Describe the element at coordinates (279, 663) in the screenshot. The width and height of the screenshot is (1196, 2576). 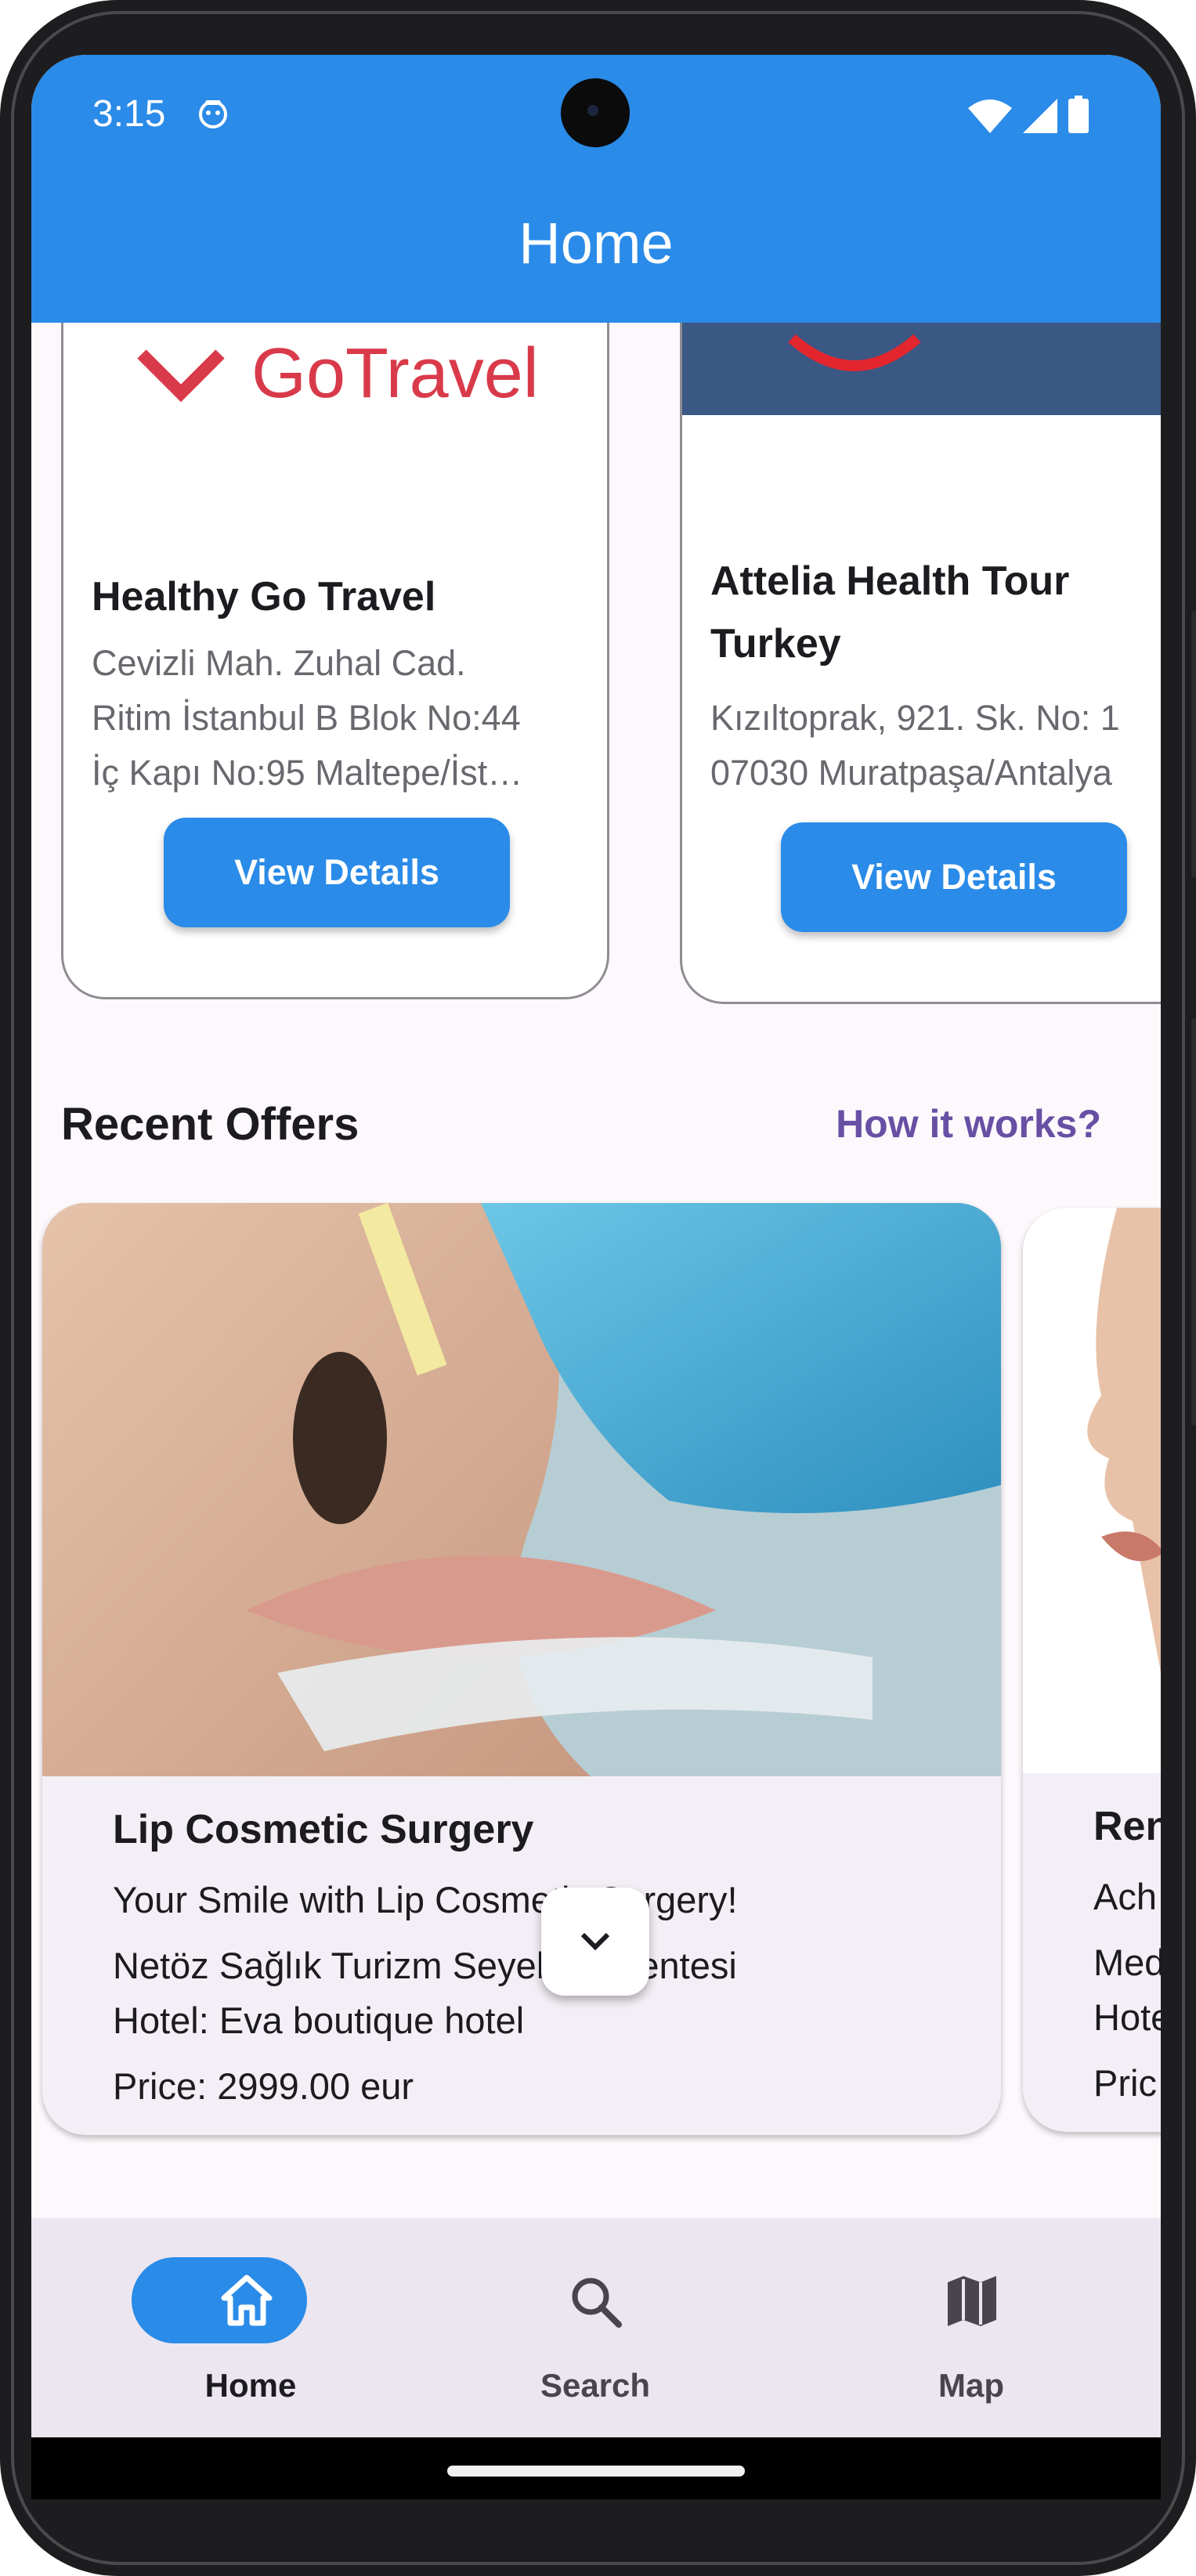
I see `agency-address-line: Cevizli Mah. Zuhal Cad.` at that location.